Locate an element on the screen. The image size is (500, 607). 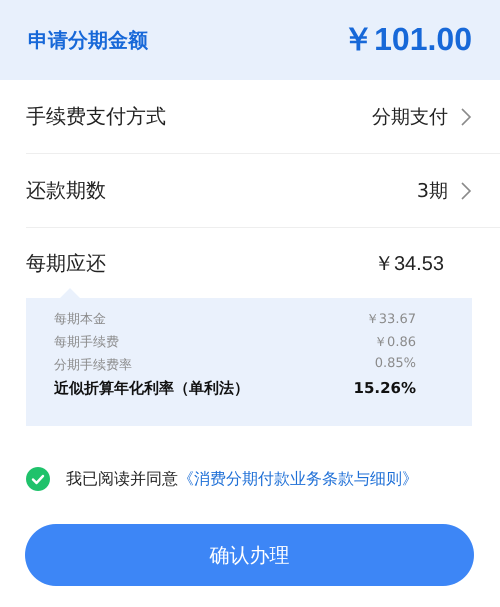
option-row: 手续费支付方式 分期支付 is located at coordinates (263, 117).